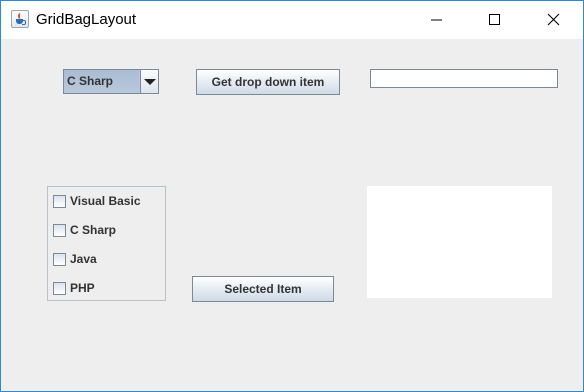 Image resolution: width=584 pixels, height=392 pixels. What do you see at coordinates (106, 243) in the screenshot?
I see `checkbox-panel: Visual Basic C Sharp Java PHP` at bounding box center [106, 243].